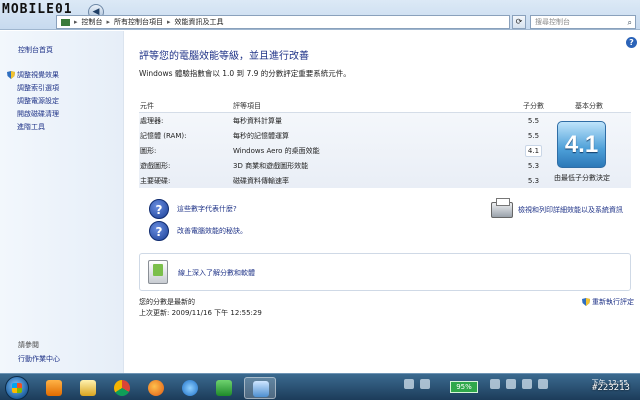  Describe the element at coordinates (425, 384) in the screenshot. I see `tray-security-icon` at that location.